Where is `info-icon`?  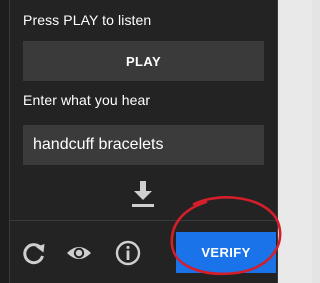 info-icon is located at coordinates (128, 253).